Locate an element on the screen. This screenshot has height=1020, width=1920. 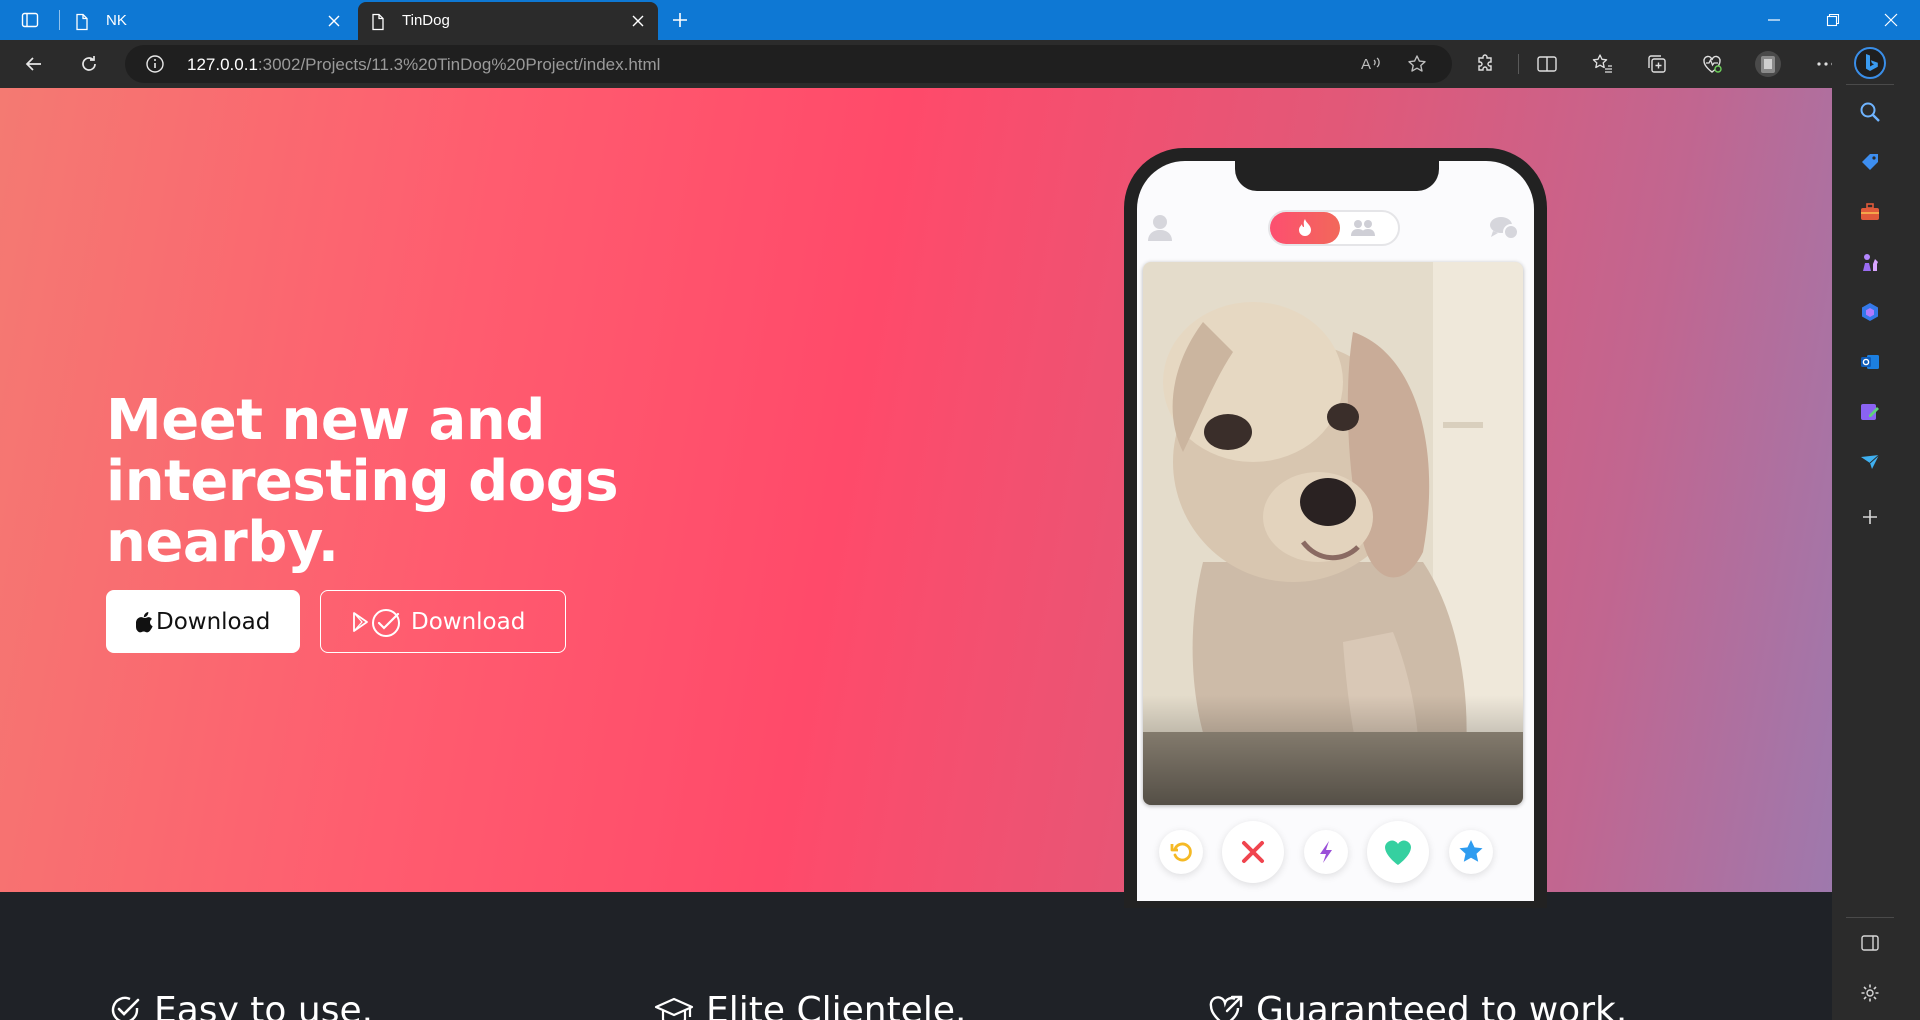
sidebar-settings-button is located at coordinates (1870, 993).